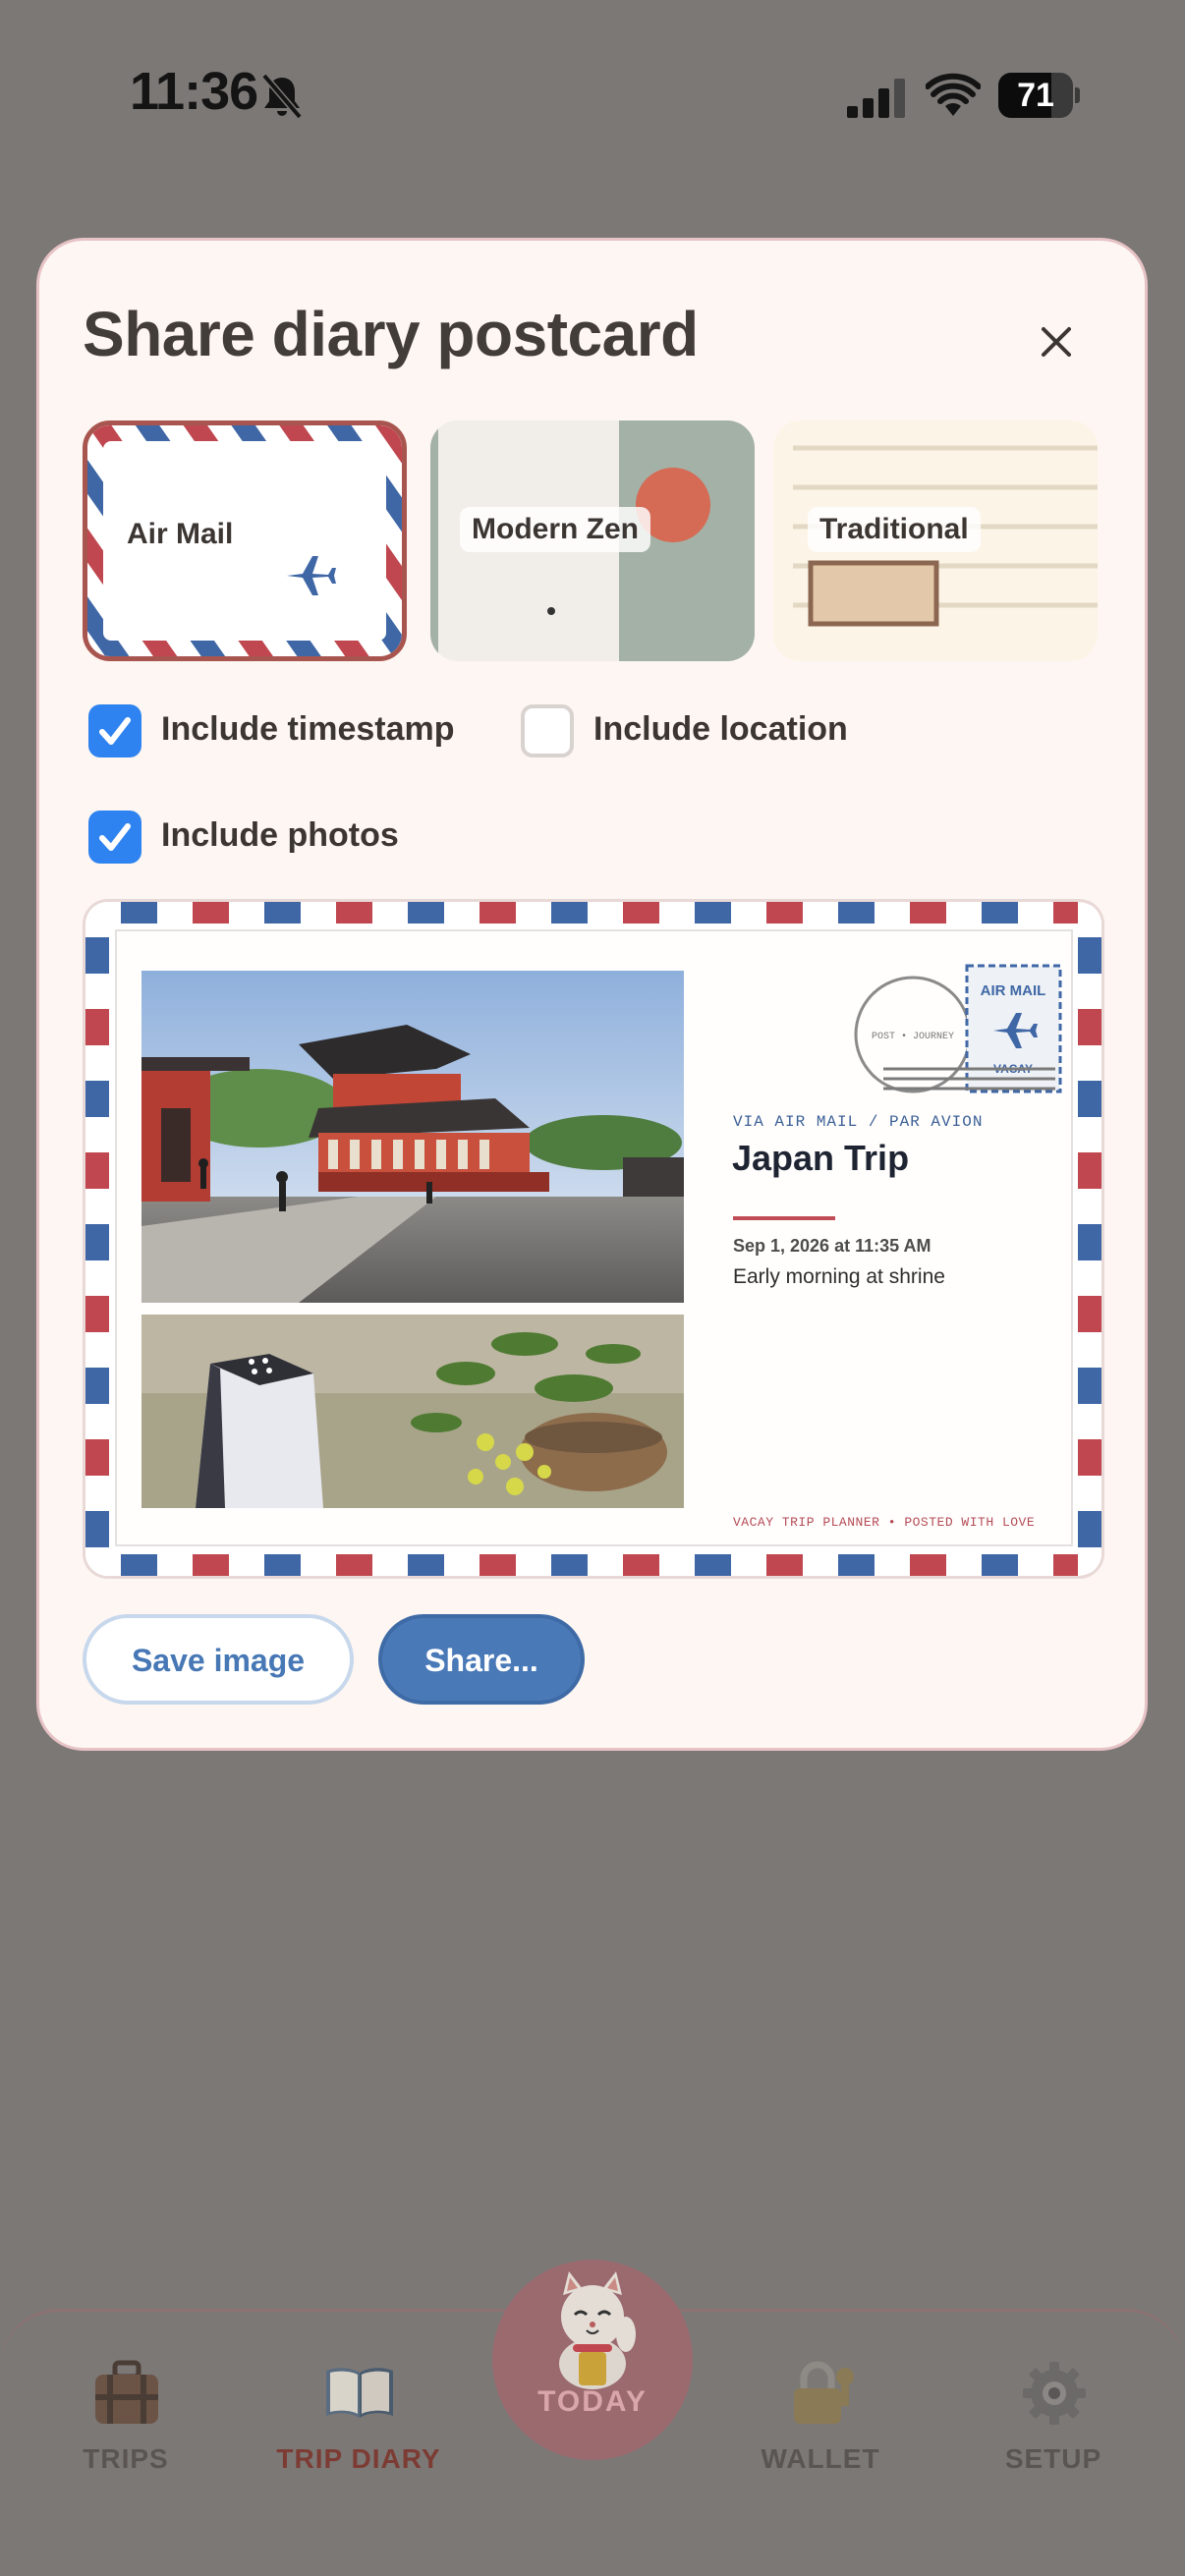 This screenshot has width=1185, height=2576. Describe the element at coordinates (720, 729) in the screenshot. I see `location-label: Include location` at that location.